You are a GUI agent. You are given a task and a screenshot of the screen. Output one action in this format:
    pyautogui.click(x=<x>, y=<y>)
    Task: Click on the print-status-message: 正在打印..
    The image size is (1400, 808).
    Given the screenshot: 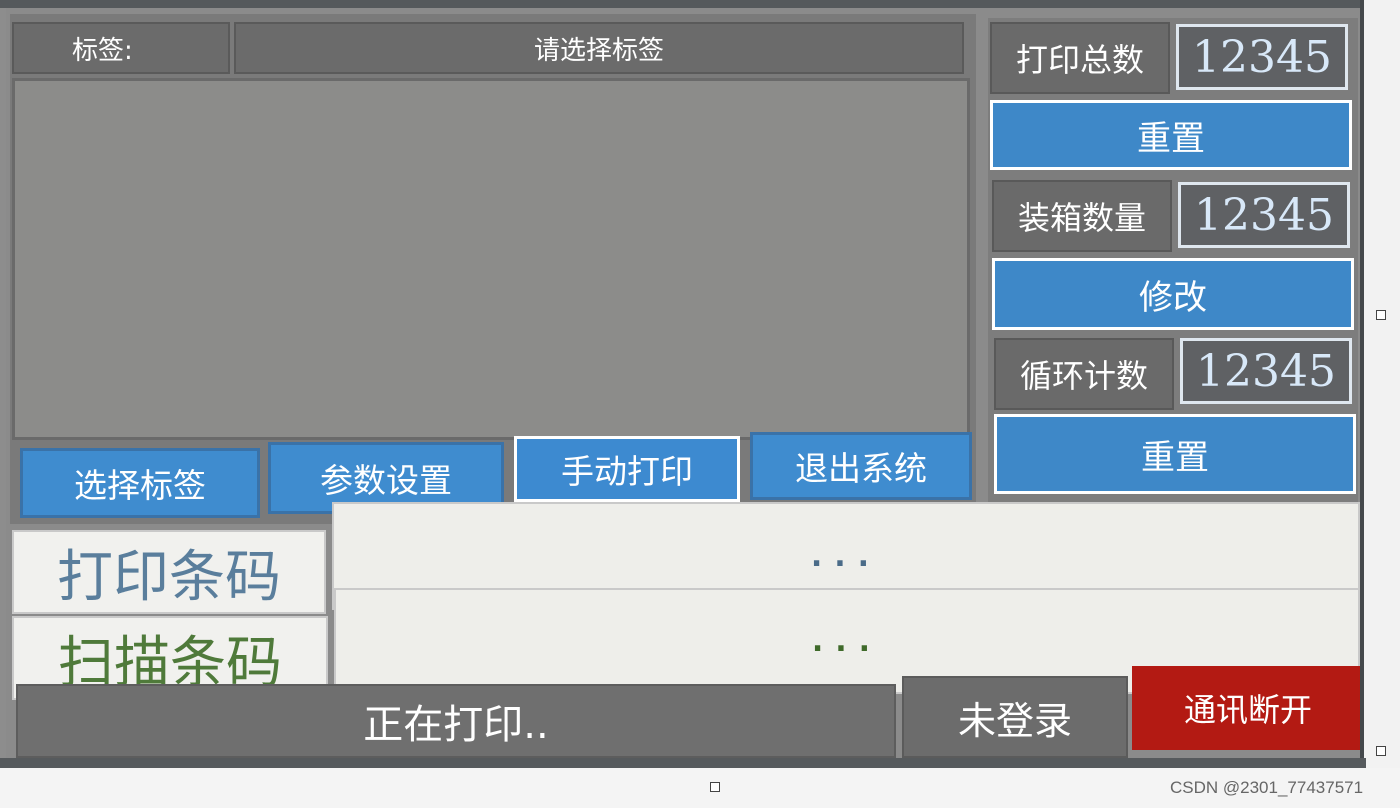 What is the action you would take?
    pyautogui.click(x=456, y=721)
    